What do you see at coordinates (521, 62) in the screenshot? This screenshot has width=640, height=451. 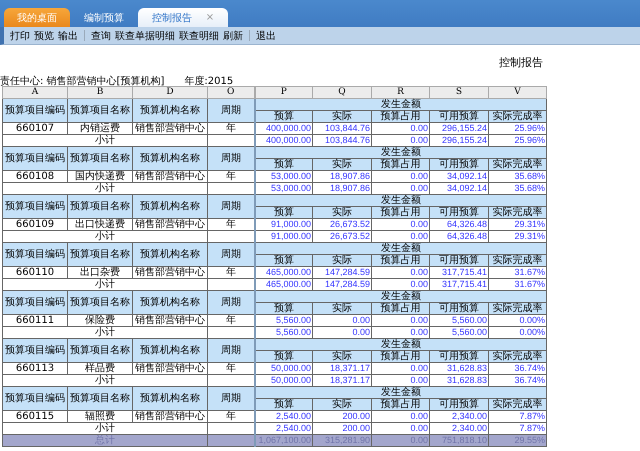 I see `report-title: 控制报告` at bounding box center [521, 62].